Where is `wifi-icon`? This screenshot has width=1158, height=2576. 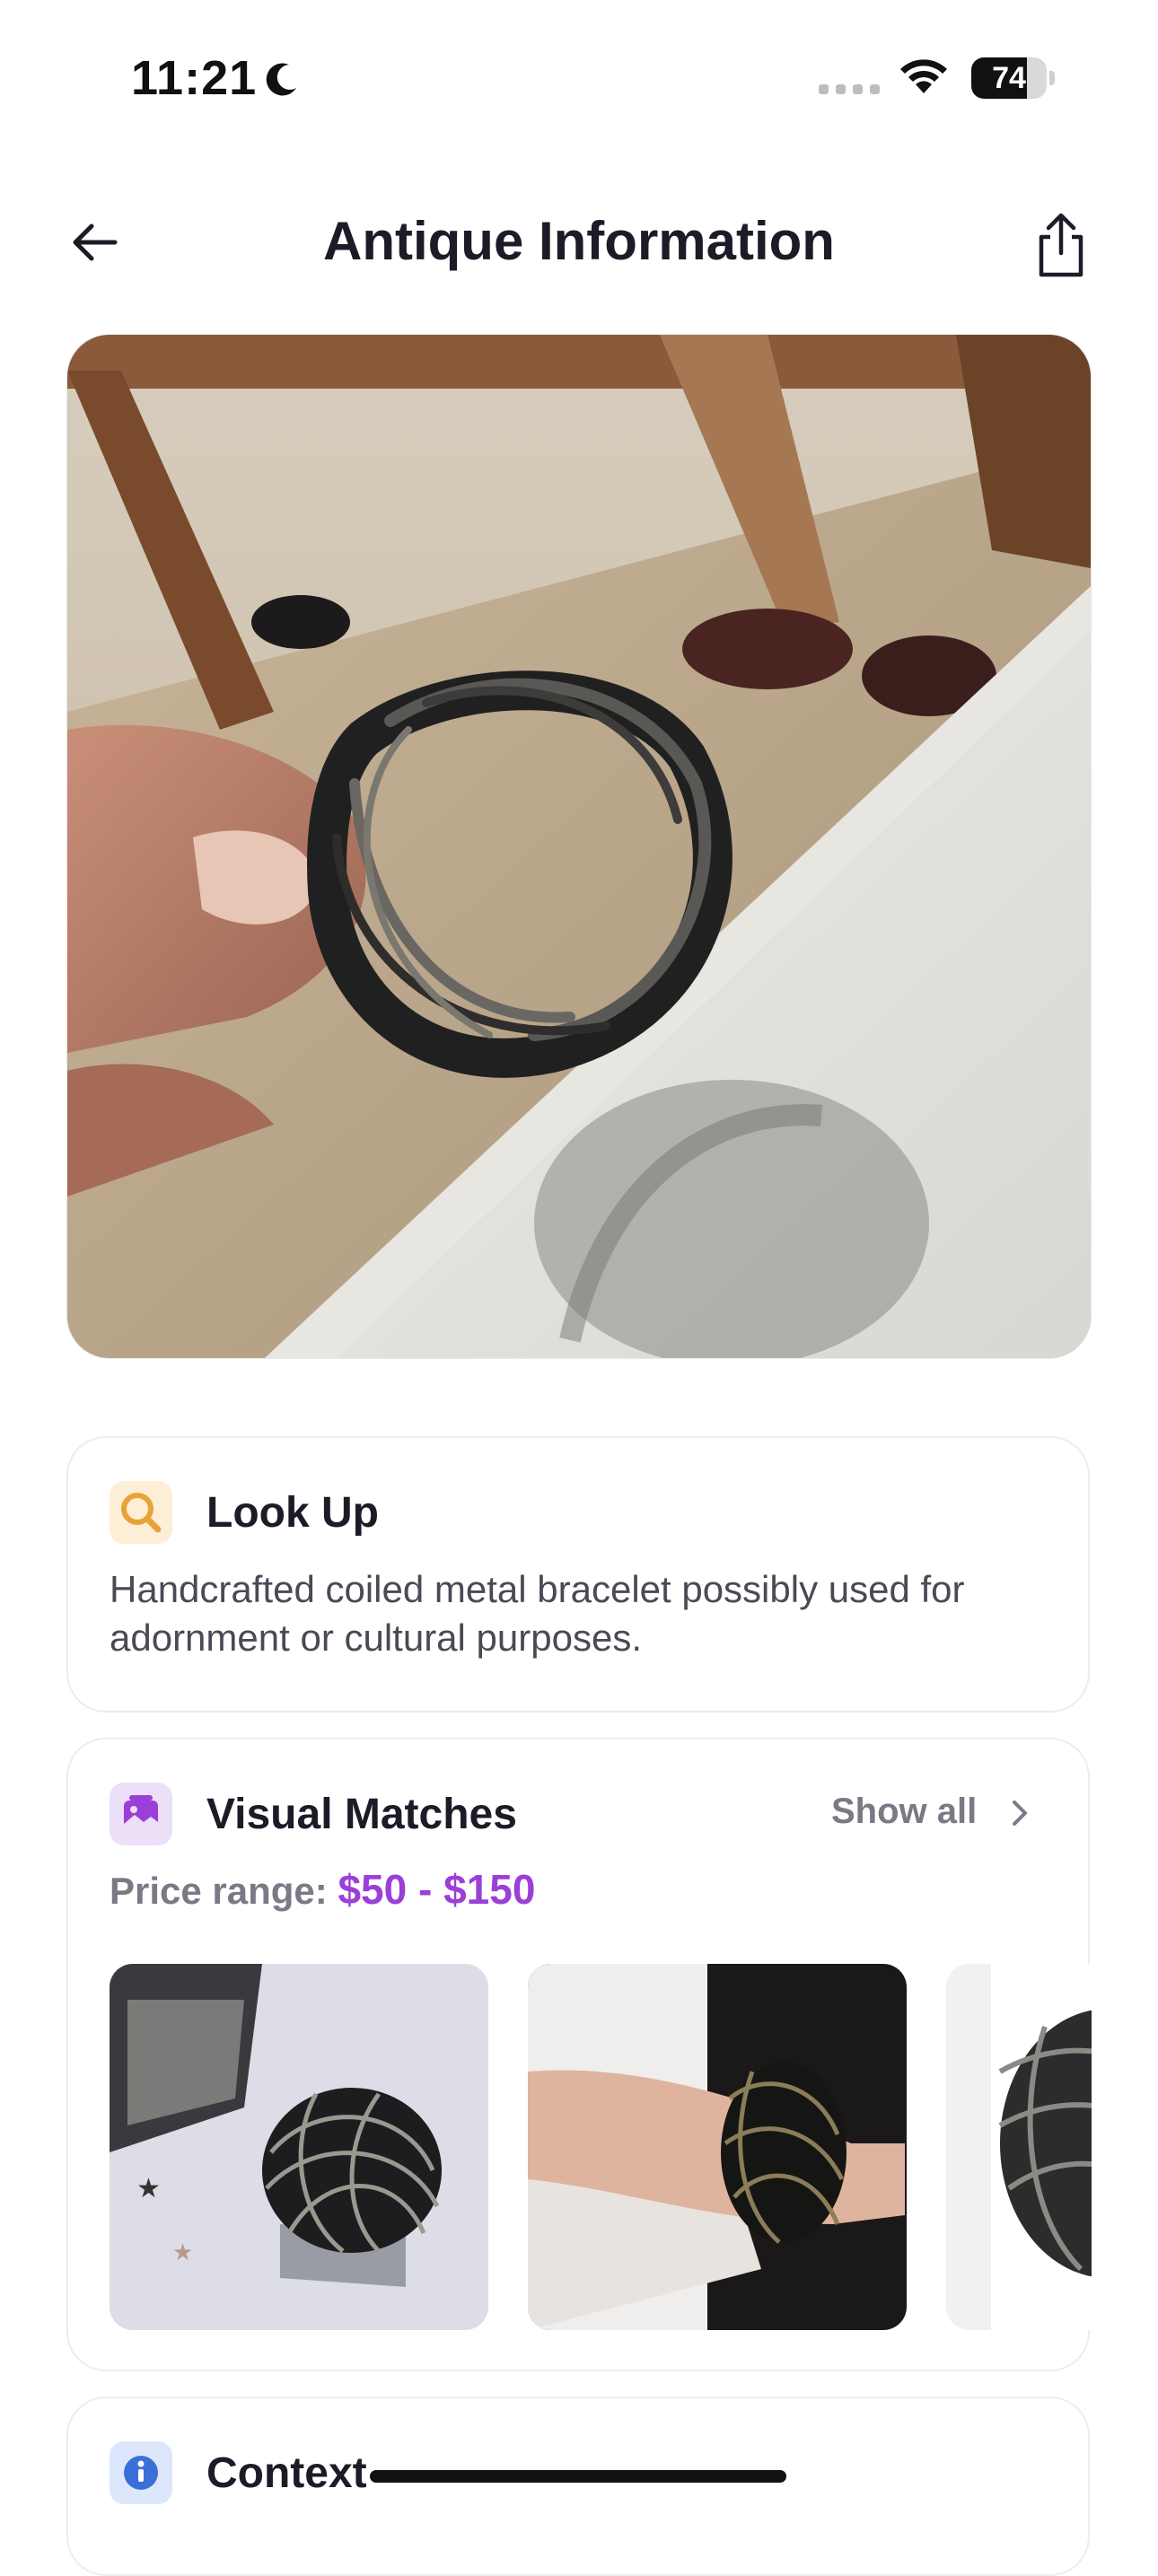
wifi-icon is located at coordinates (923, 76).